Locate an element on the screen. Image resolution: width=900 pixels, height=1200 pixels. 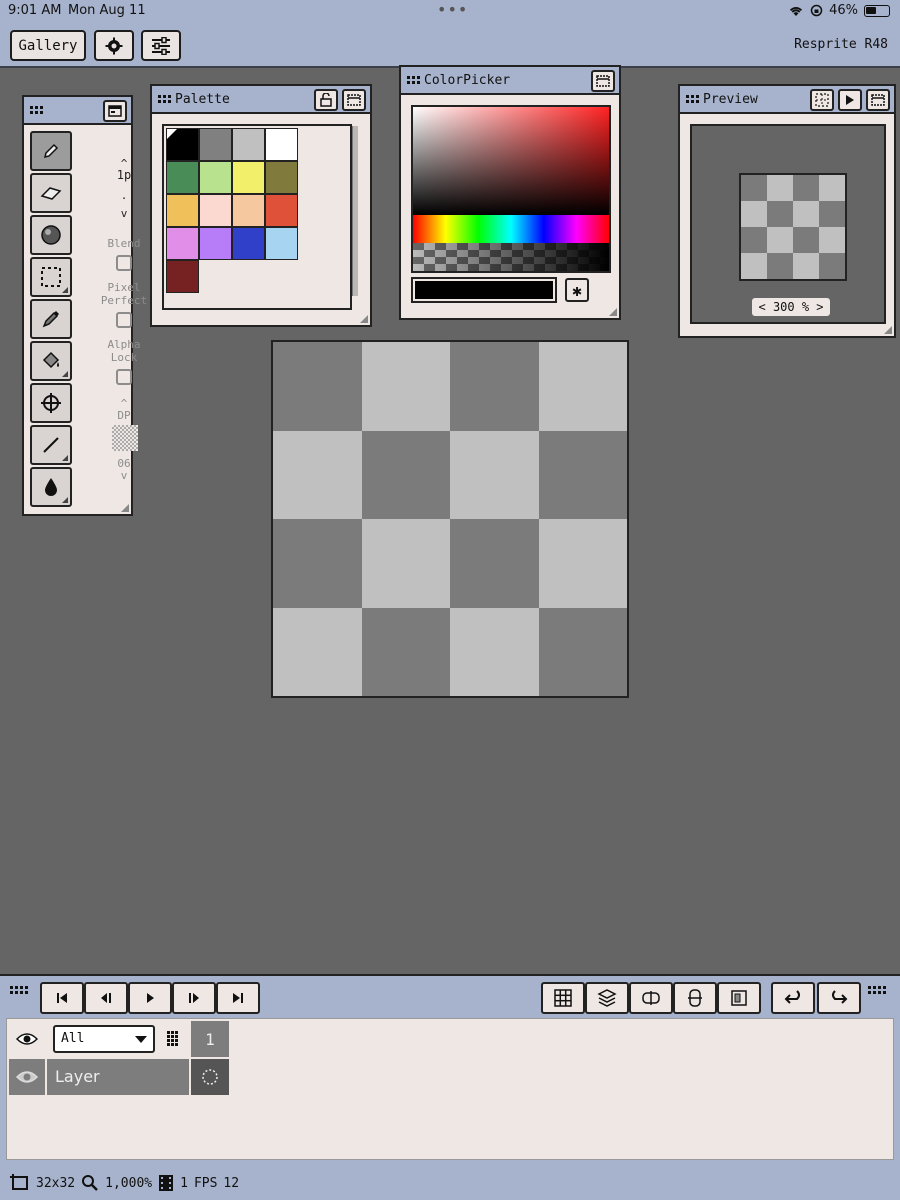
drawing-canvas is located at coordinates (450, 519).